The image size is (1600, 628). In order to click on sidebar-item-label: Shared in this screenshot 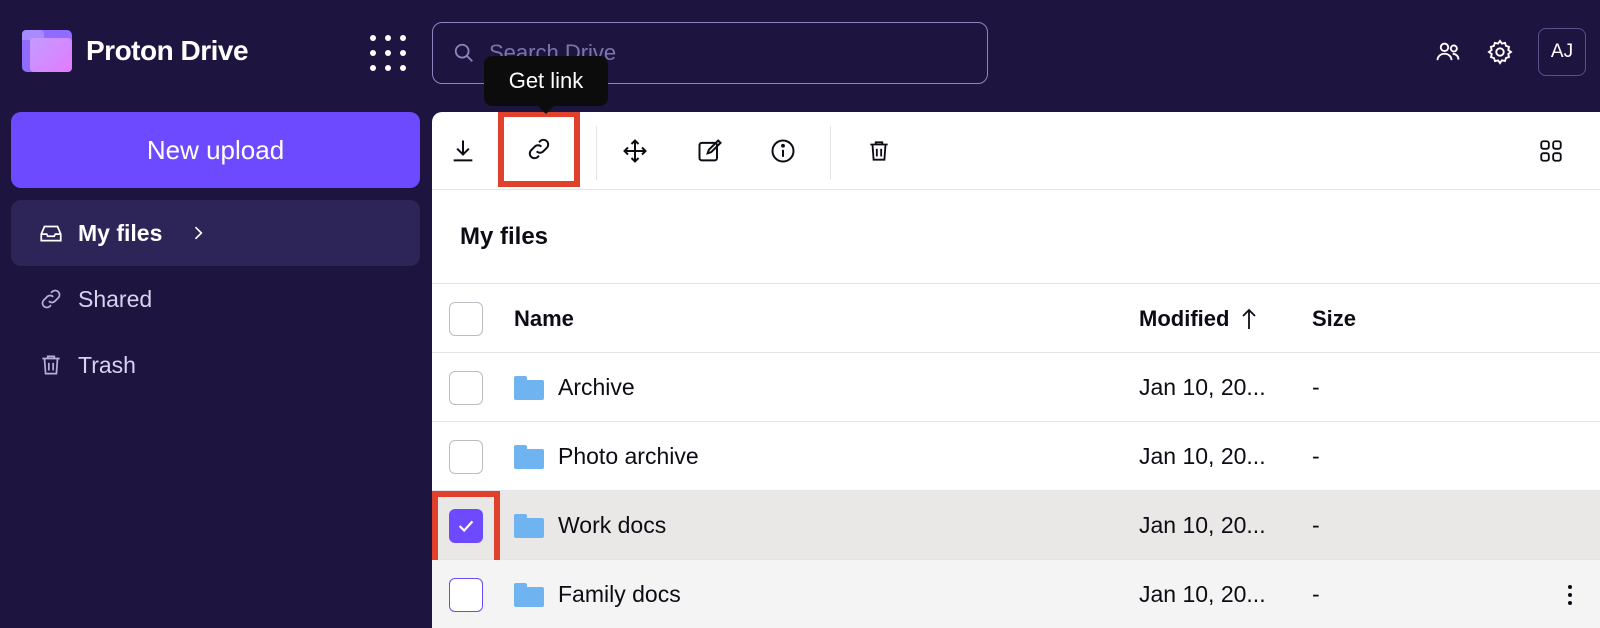, I will do `click(115, 298)`.